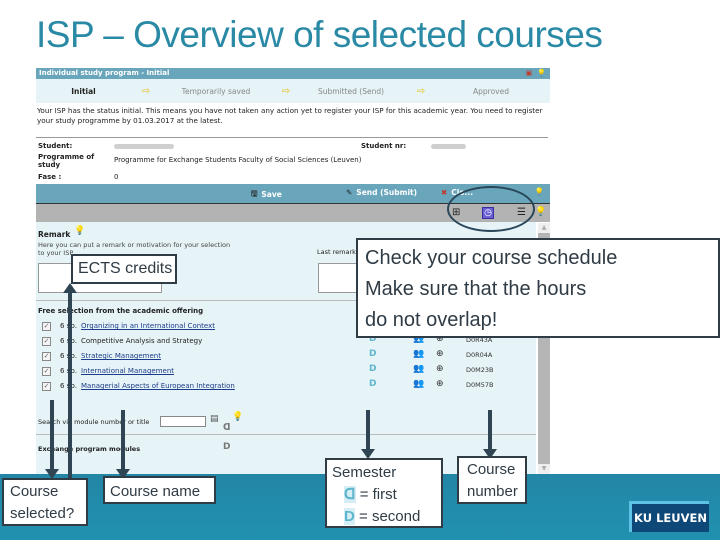  I want to click on remark-title: Remark, so click(54, 234).